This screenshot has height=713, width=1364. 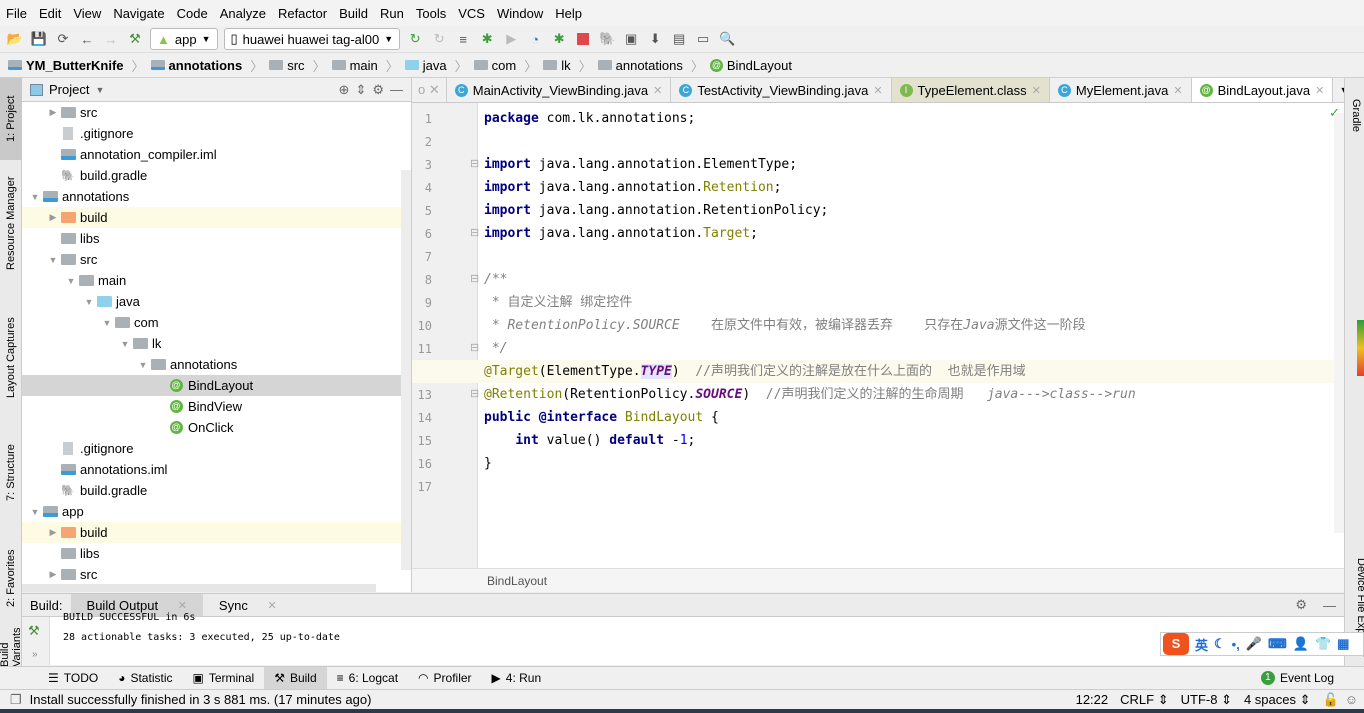 I want to click on terminal-icon: ▭, so click(x=703, y=39).